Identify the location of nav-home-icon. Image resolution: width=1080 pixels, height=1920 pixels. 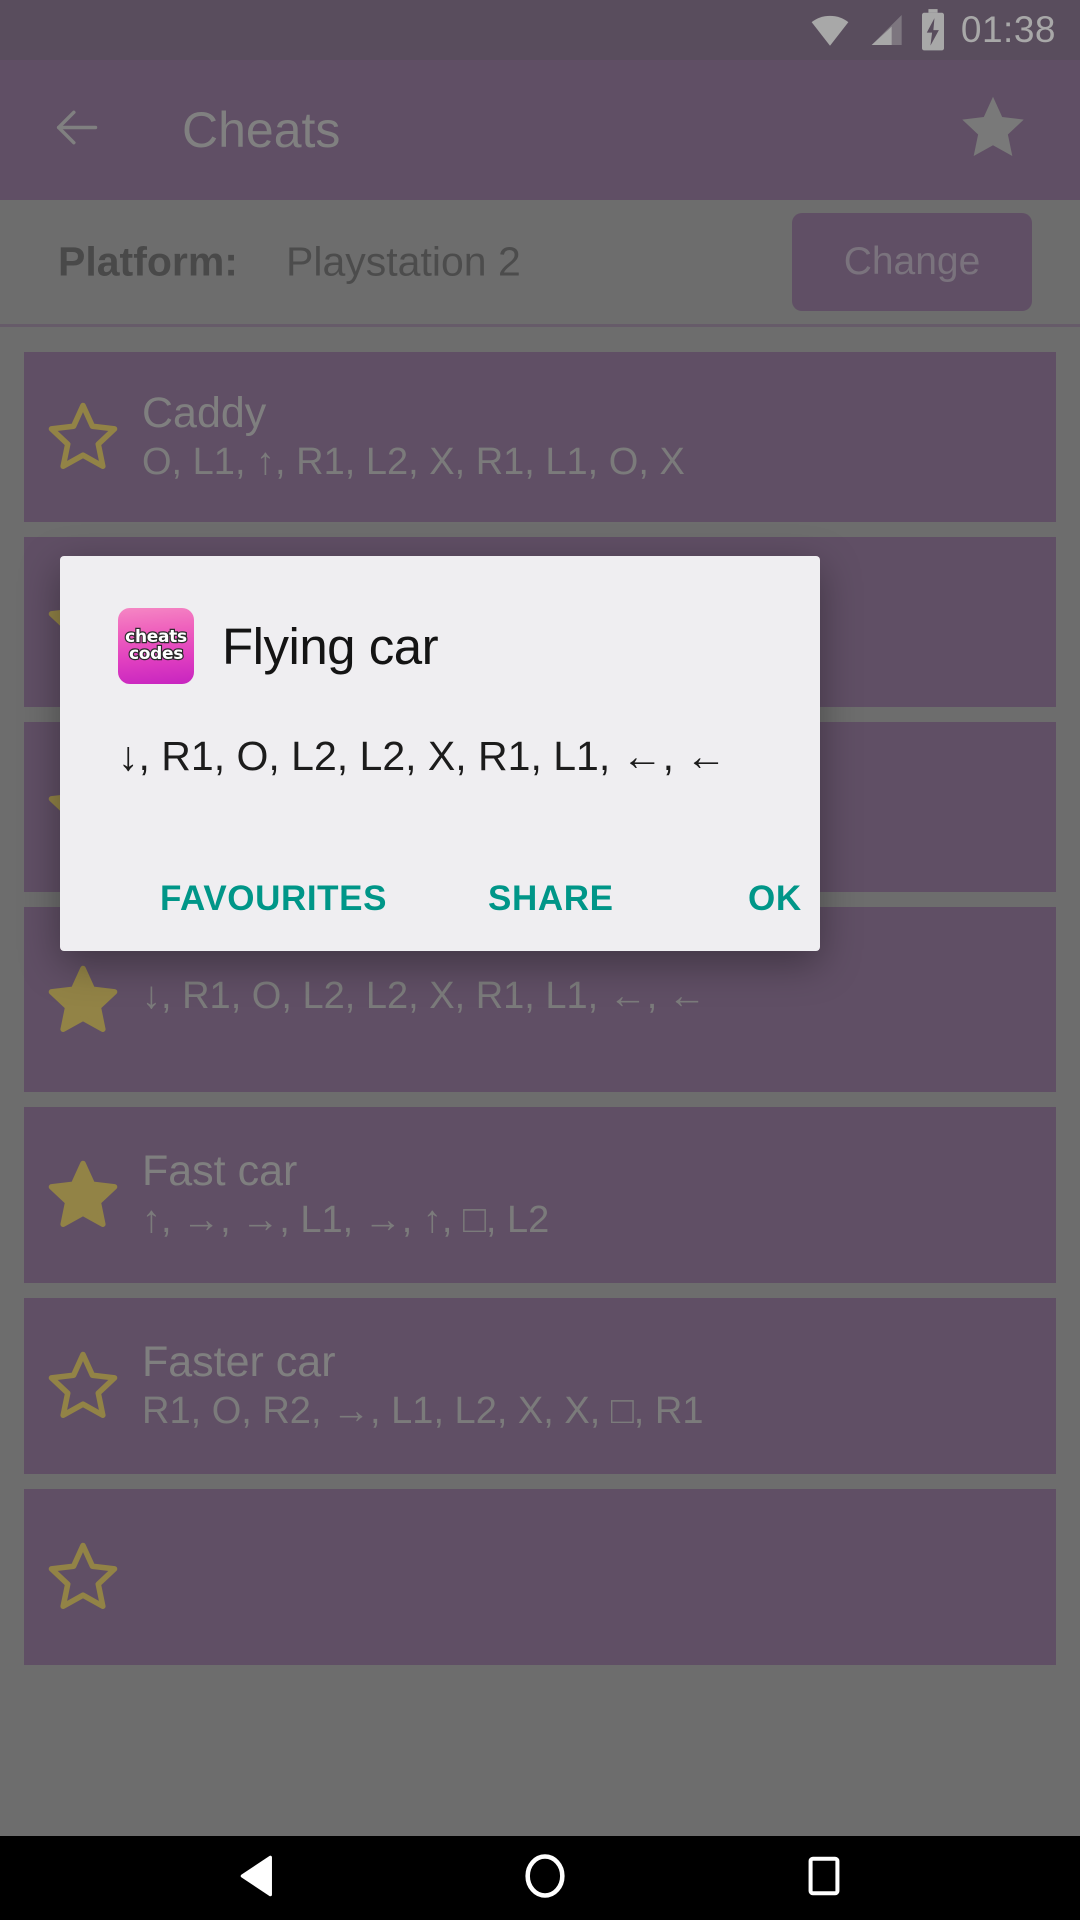
(545, 1878).